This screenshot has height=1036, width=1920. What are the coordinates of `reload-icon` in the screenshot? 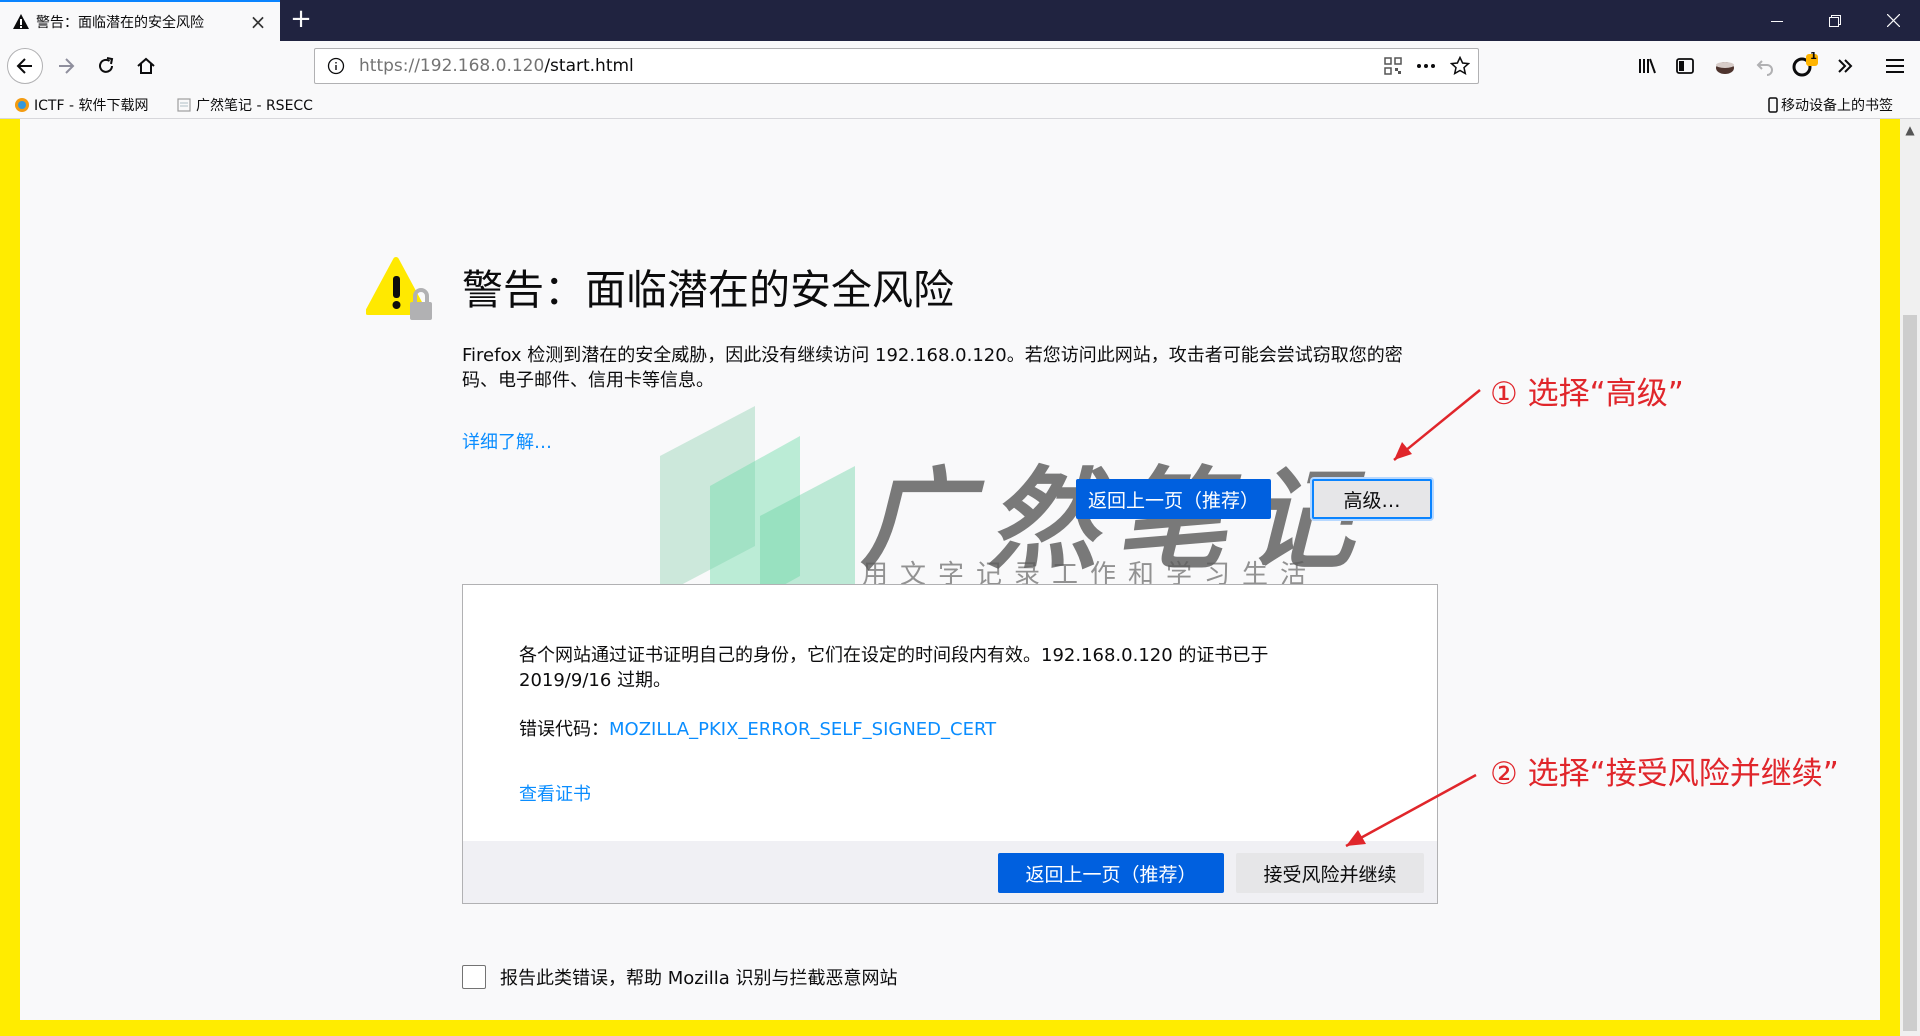 It's located at (106, 65).